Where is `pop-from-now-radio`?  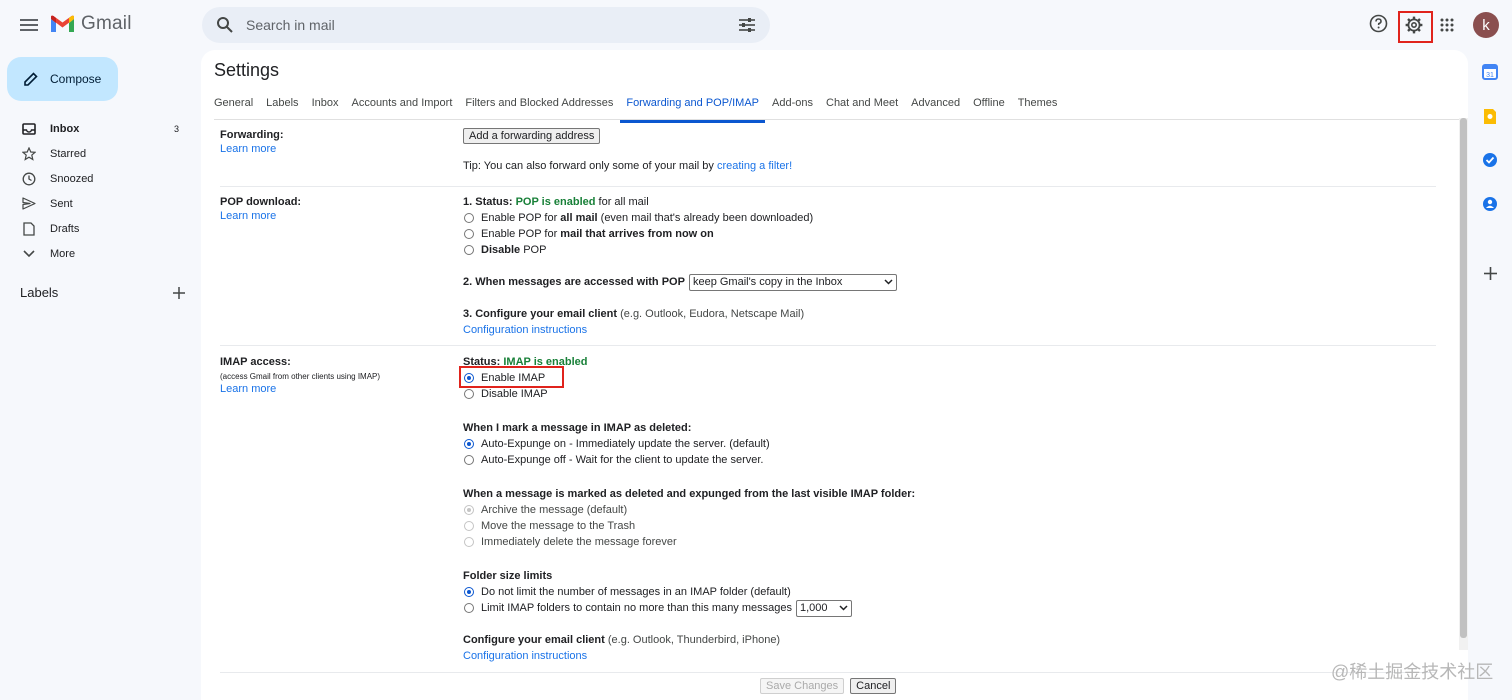 pop-from-now-radio is located at coordinates (469, 234).